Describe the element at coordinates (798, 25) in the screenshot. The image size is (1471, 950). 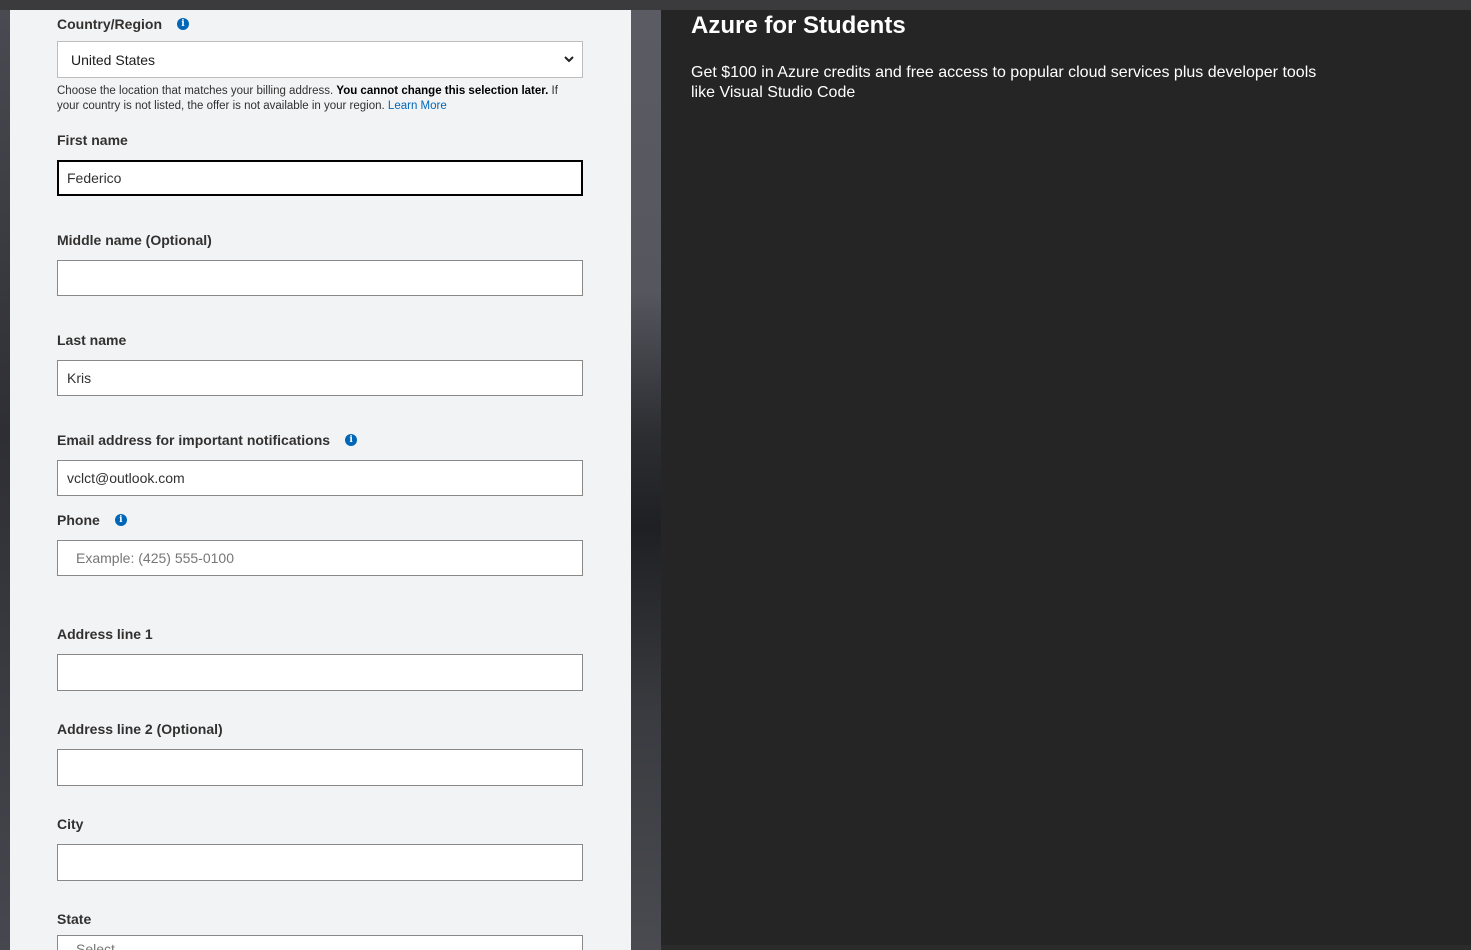
I see `promo-title: Azure for Students` at that location.